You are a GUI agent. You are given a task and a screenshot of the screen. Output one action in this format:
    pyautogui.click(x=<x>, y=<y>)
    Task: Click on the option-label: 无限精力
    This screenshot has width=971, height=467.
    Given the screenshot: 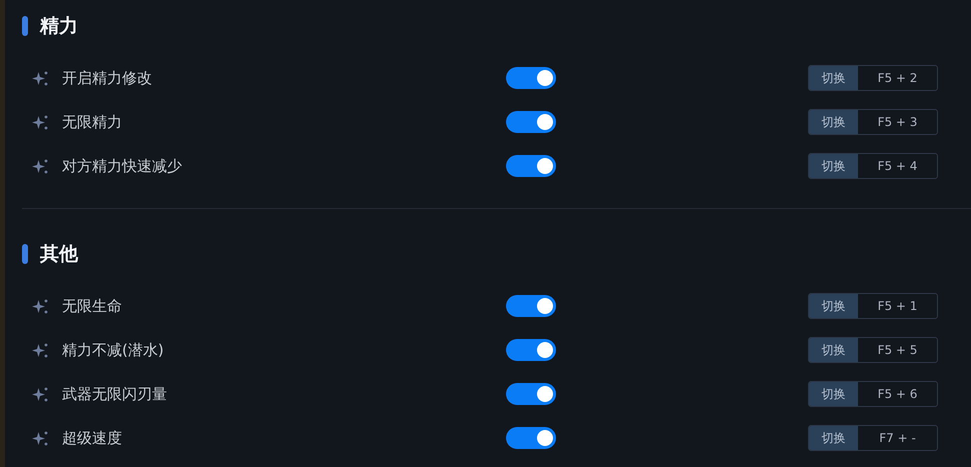 What is the action you would take?
    pyautogui.click(x=92, y=122)
    